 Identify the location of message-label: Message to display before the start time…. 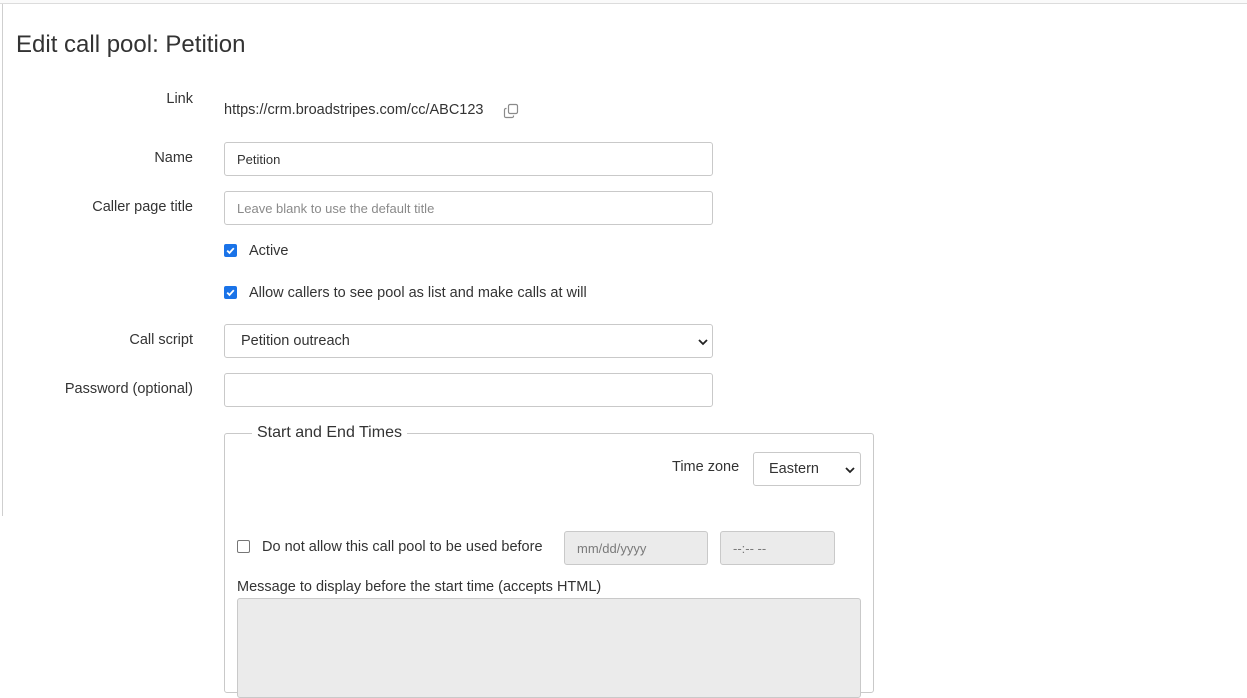
(419, 587).